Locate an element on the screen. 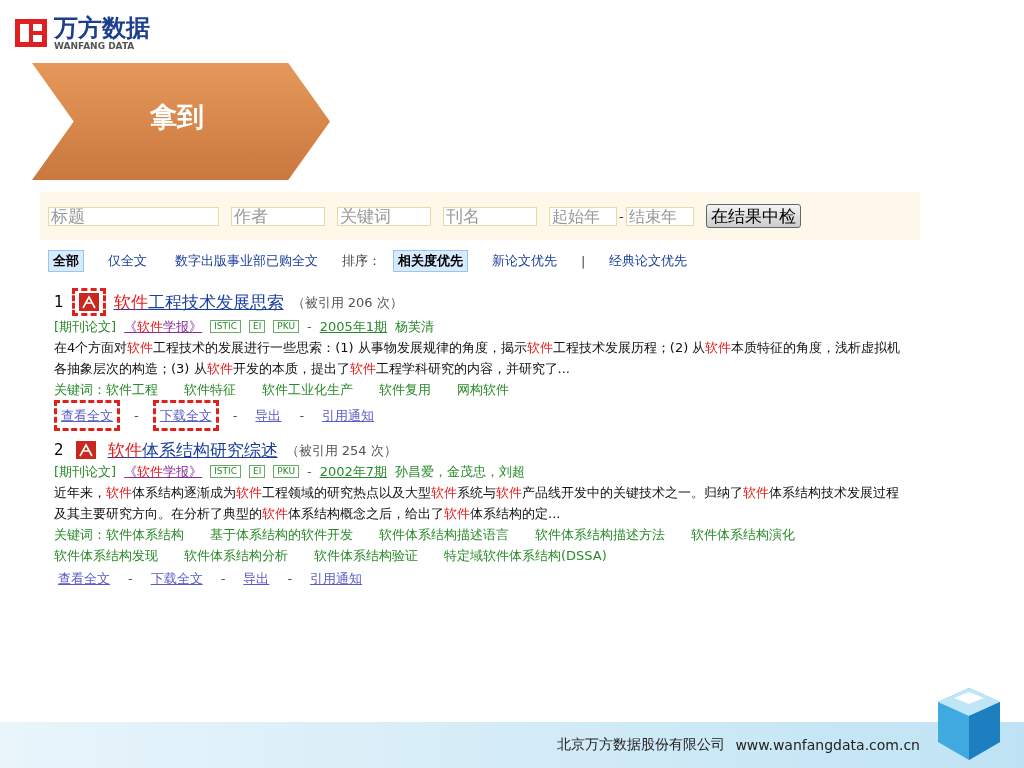  citation-count: （被引用 254 次） is located at coordinates (341, 450).